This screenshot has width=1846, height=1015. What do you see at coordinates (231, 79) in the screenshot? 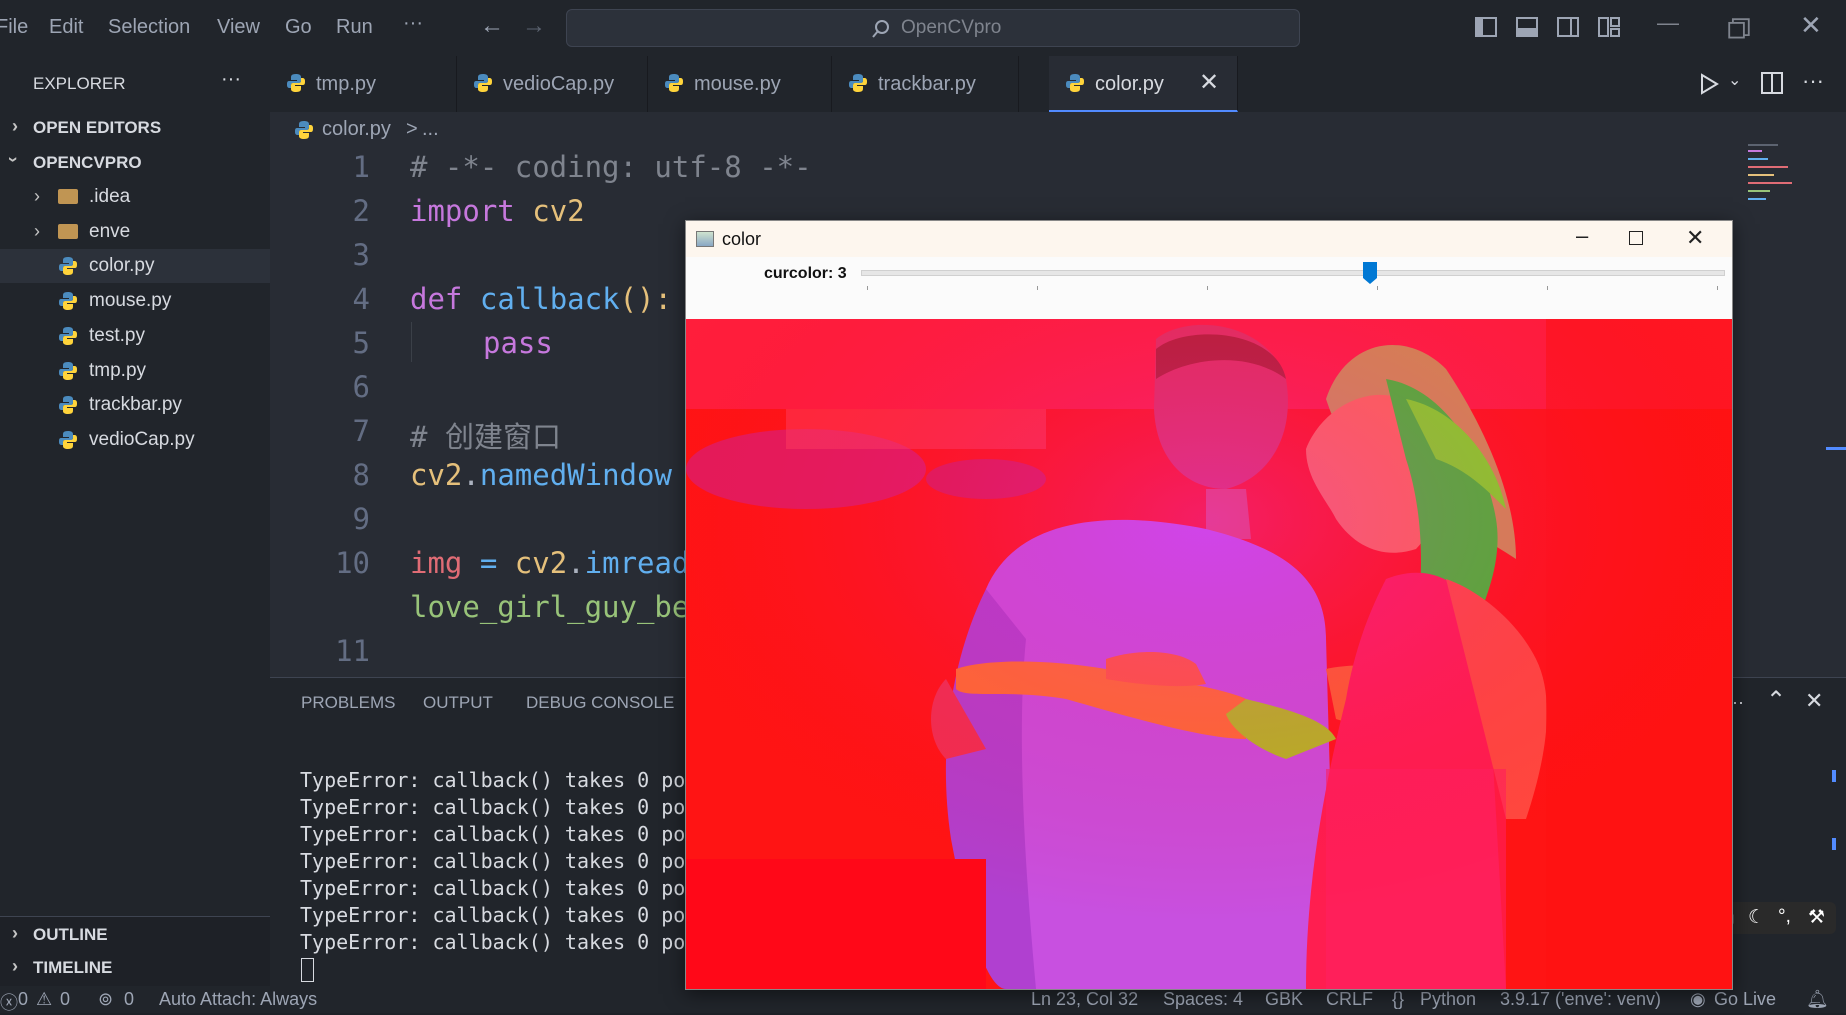
I see `explorer-more-icon: ···` at bounding box center [231, 79].